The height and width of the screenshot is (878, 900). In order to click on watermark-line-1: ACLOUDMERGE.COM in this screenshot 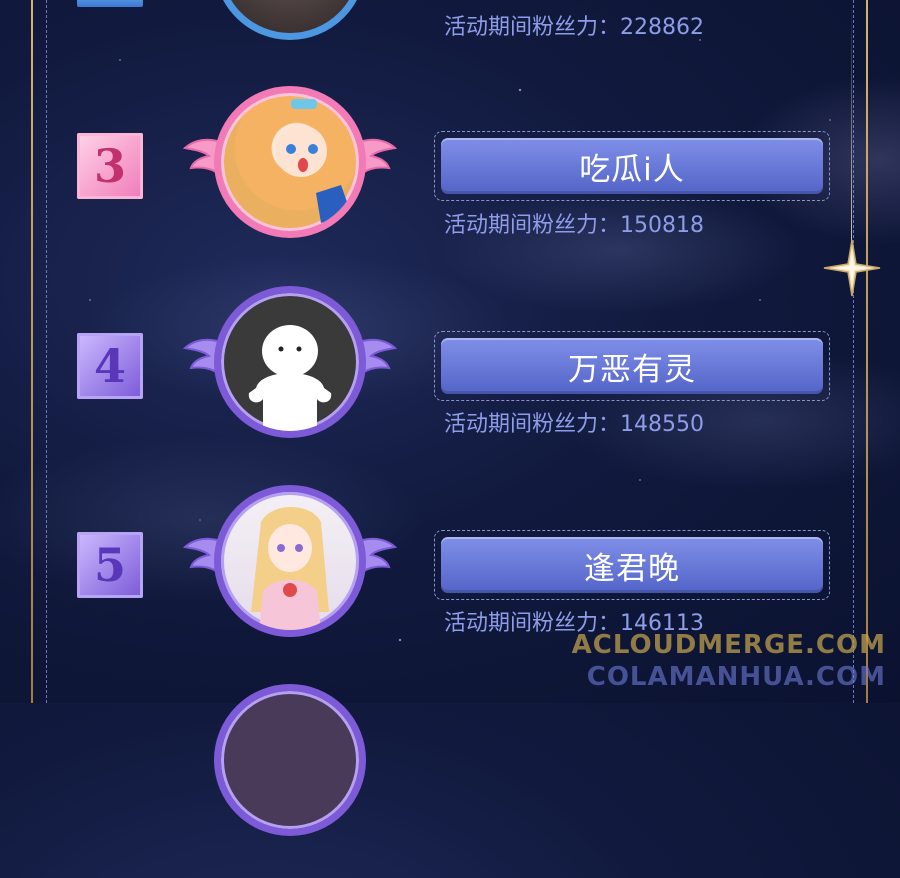, I will do `click(728, 645)`.